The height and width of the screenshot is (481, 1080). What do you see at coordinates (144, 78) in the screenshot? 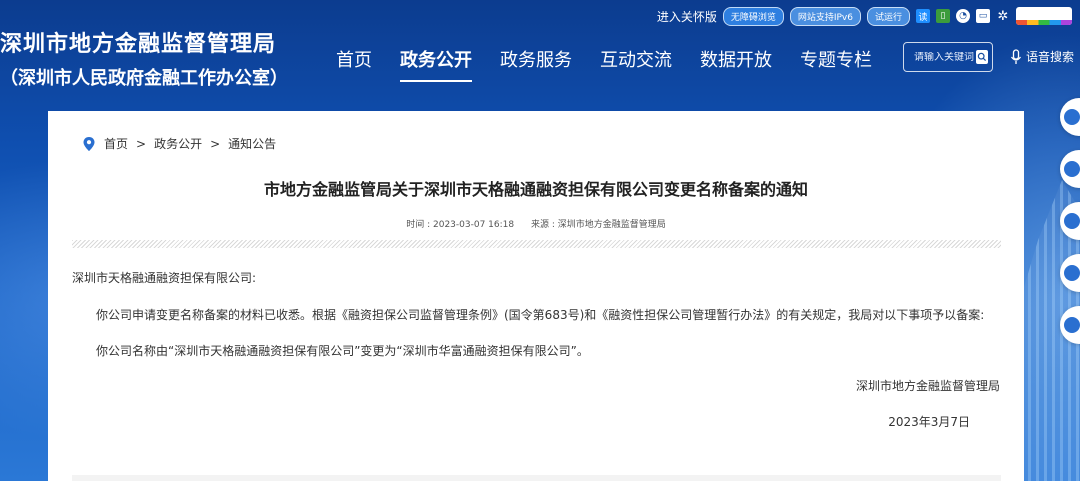
I see `site-title-sub: （深圳市人民政府金融工作办公室）` at bounding box center [144, 78].